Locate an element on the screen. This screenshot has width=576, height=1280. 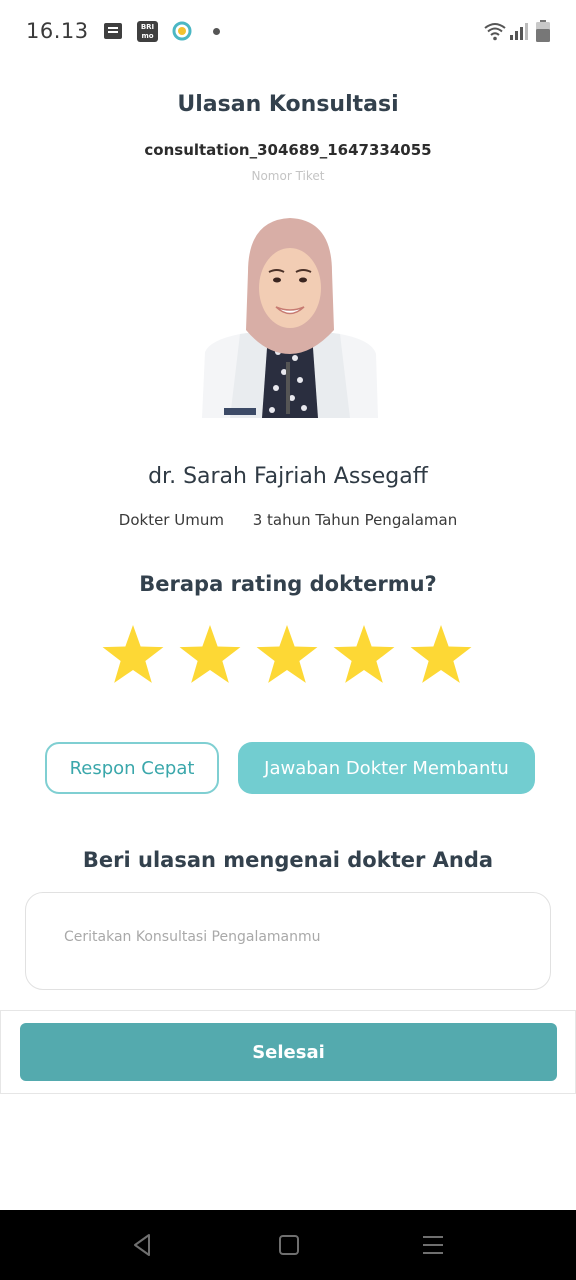
back-icon is located at coordinates (143, 1245).